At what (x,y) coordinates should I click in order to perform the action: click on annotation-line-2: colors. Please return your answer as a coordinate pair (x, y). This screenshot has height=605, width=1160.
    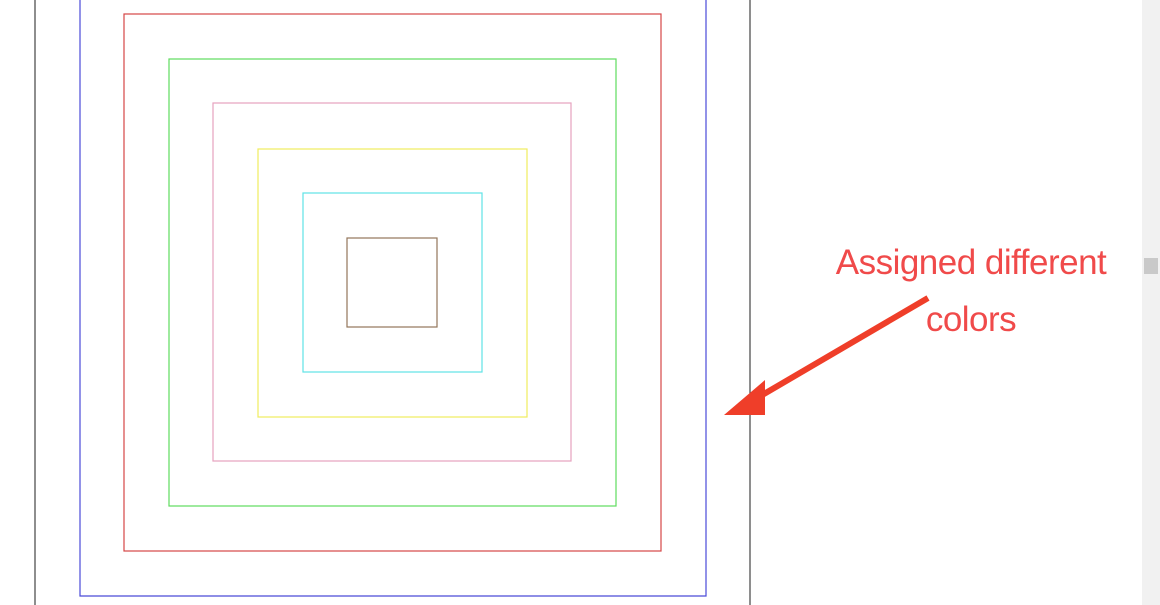
    Looking at the image, I should click on (971, 319).